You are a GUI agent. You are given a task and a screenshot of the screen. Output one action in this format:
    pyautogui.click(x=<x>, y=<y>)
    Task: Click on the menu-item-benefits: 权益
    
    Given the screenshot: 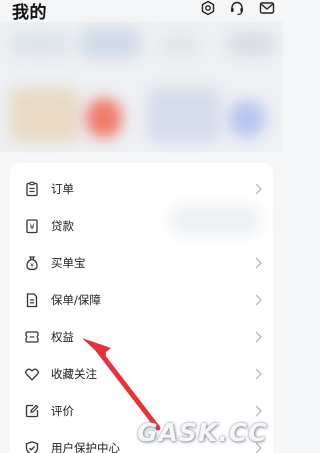 What is the action you would take?
    pyautogui.click(x=141, y=337)
    